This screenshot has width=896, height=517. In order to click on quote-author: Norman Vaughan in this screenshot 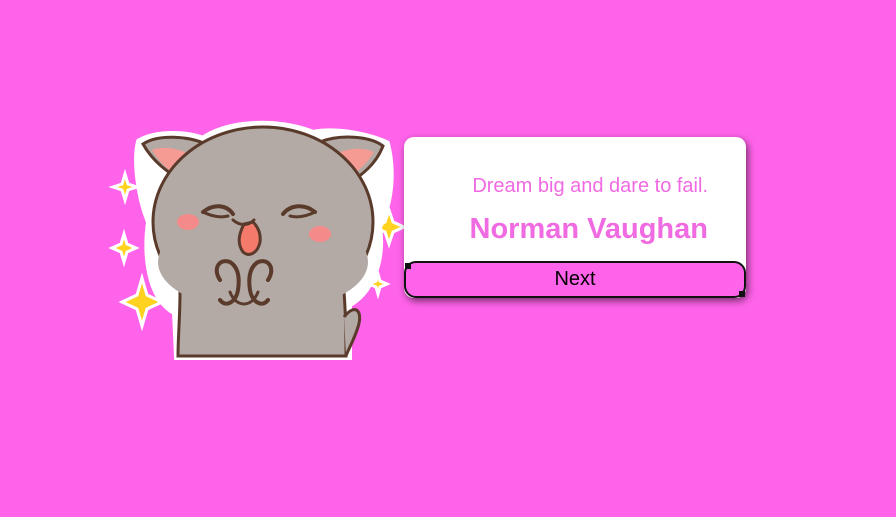, I will do `click(589, 229)`.